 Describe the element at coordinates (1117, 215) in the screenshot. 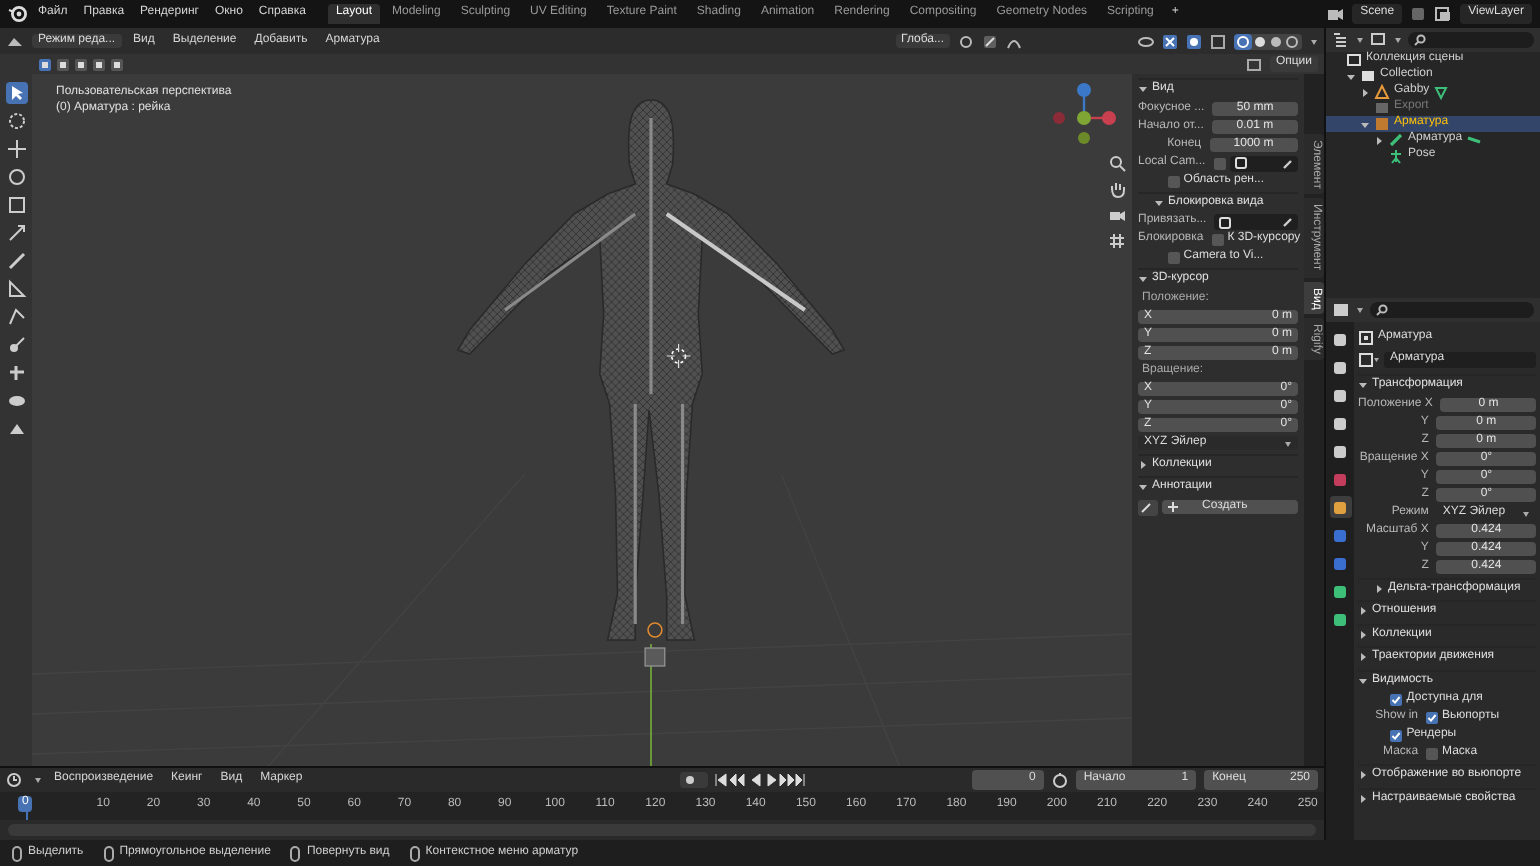

I see `camera-icon` at that location.